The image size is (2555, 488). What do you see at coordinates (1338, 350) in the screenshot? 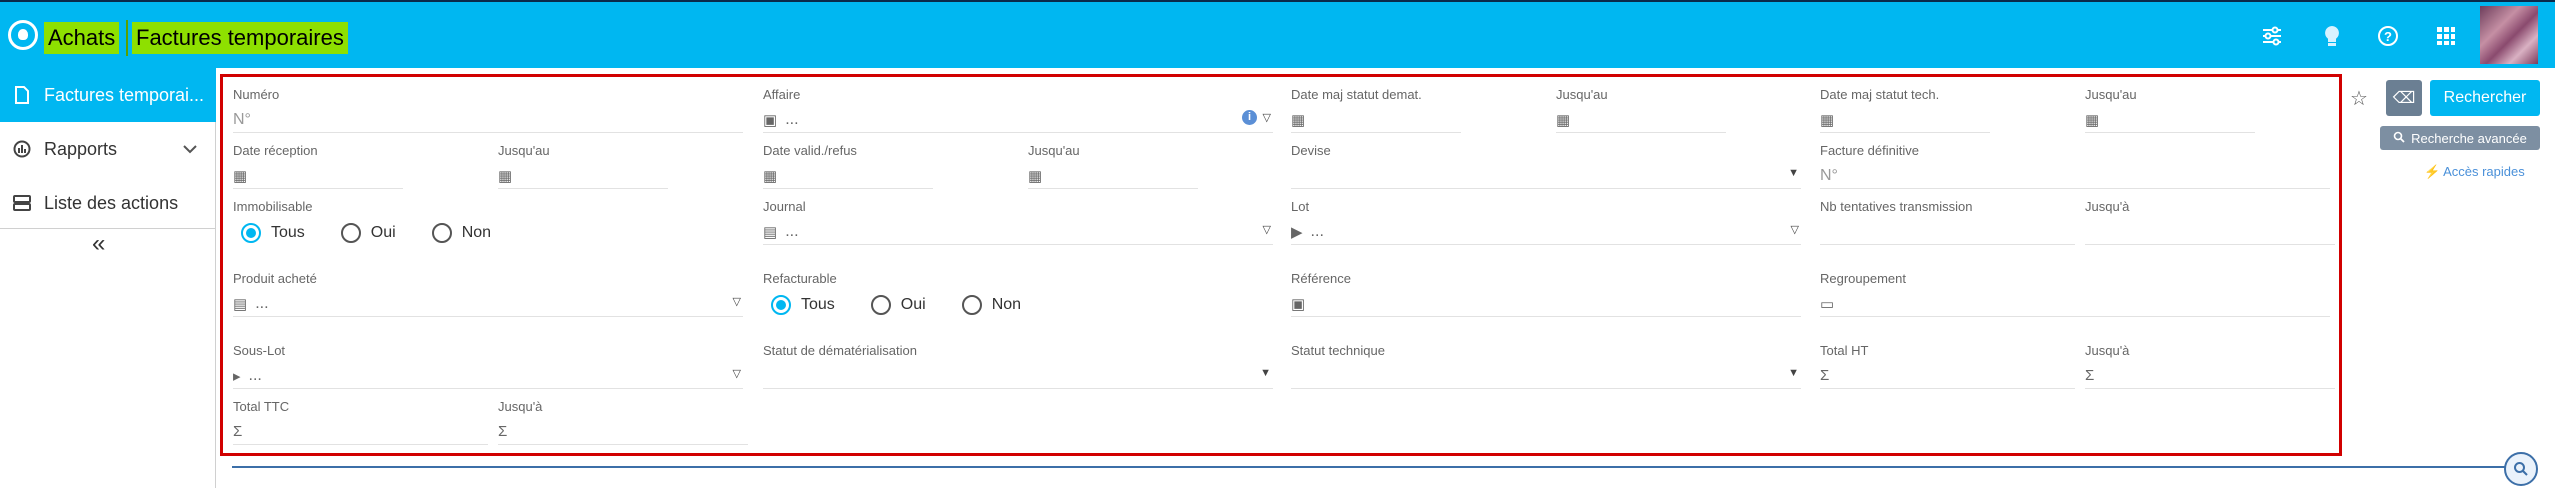
I see `field-label: Statut technique` at bounding box center [1338, 350].